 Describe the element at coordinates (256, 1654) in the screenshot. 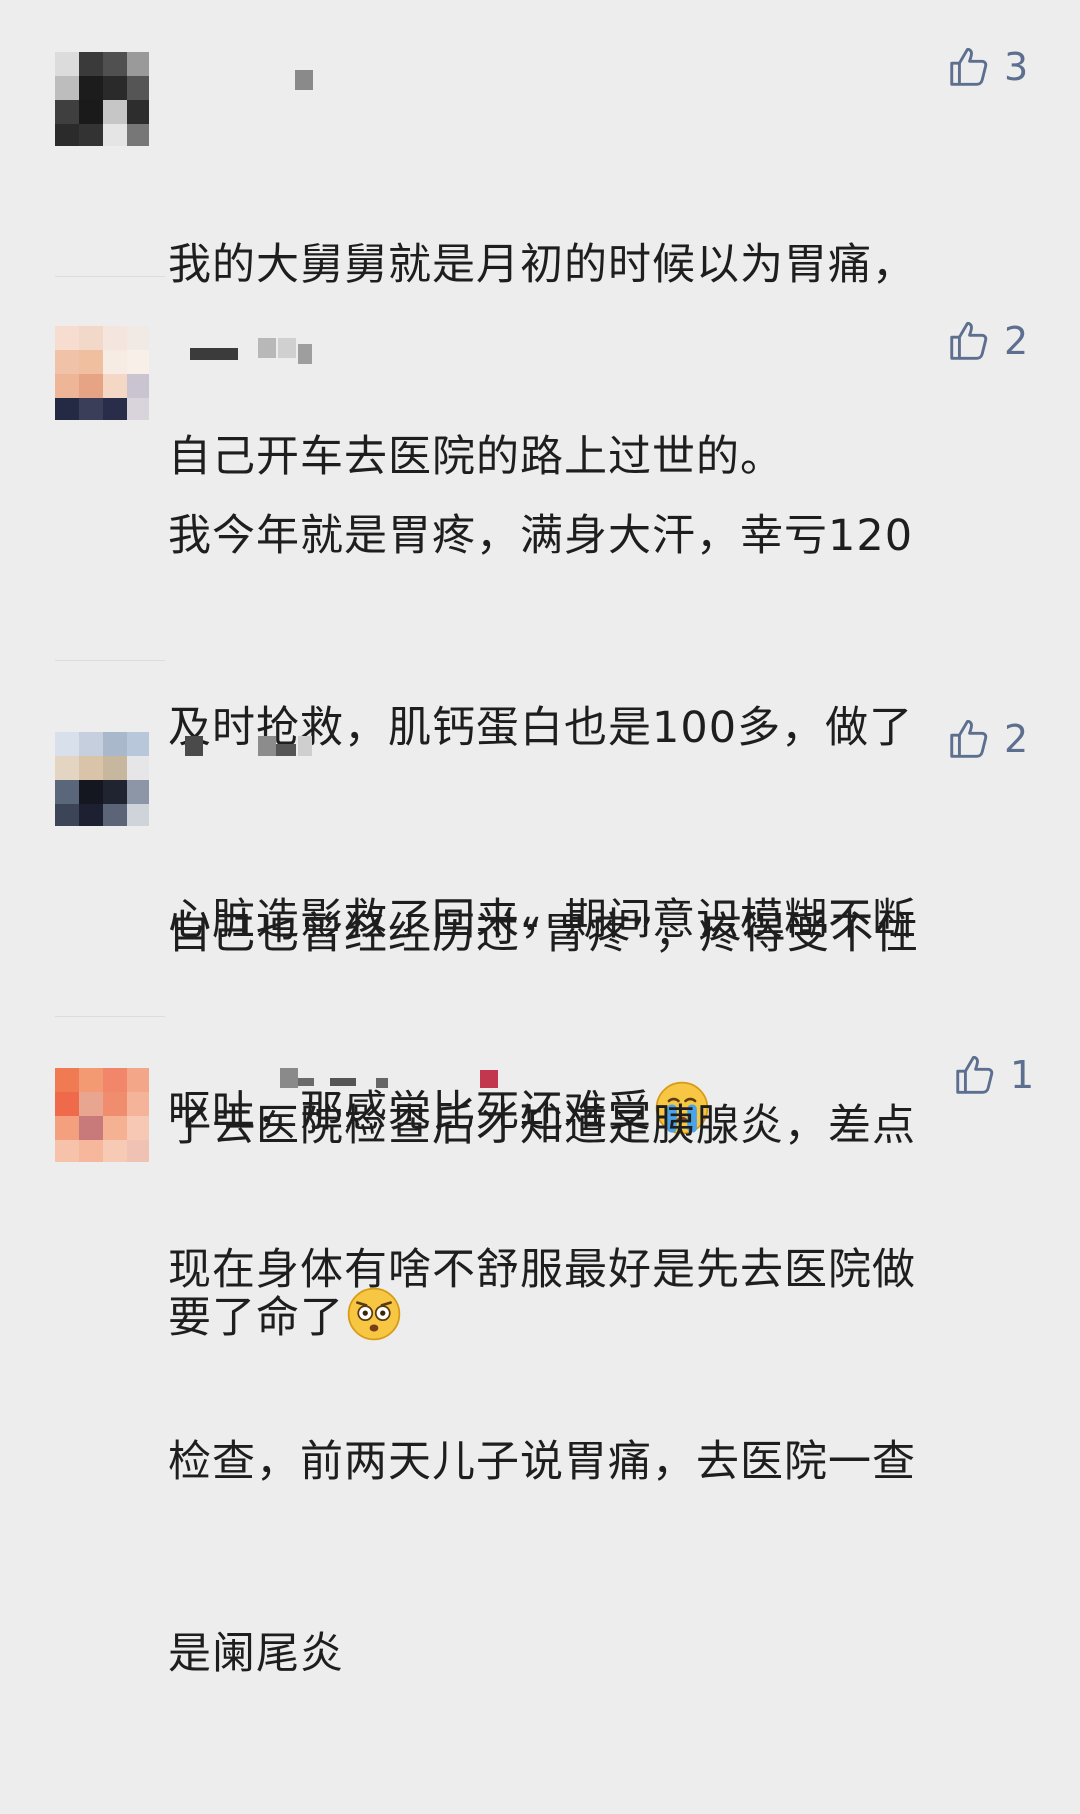

I see `comment-line: 是阑尾炎` at that location.